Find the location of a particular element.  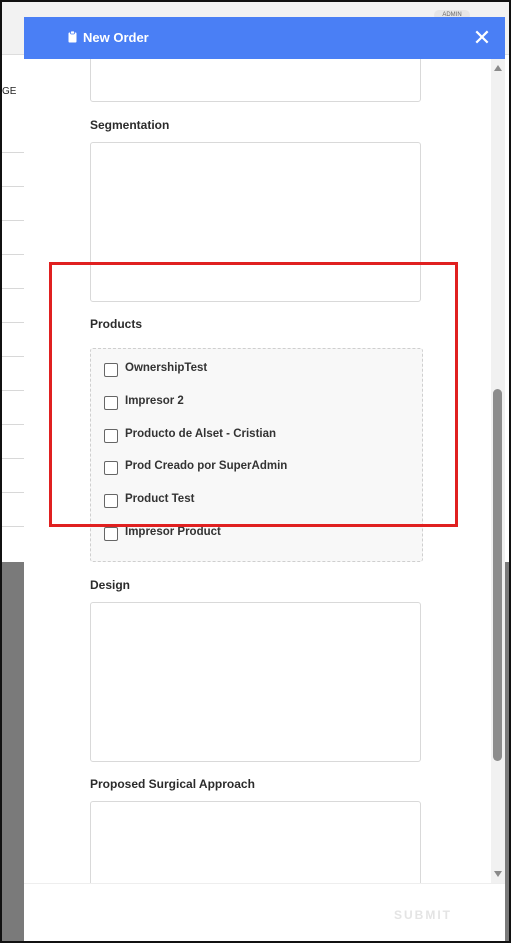

clipboard-icon is located at coordinates (72, 37).